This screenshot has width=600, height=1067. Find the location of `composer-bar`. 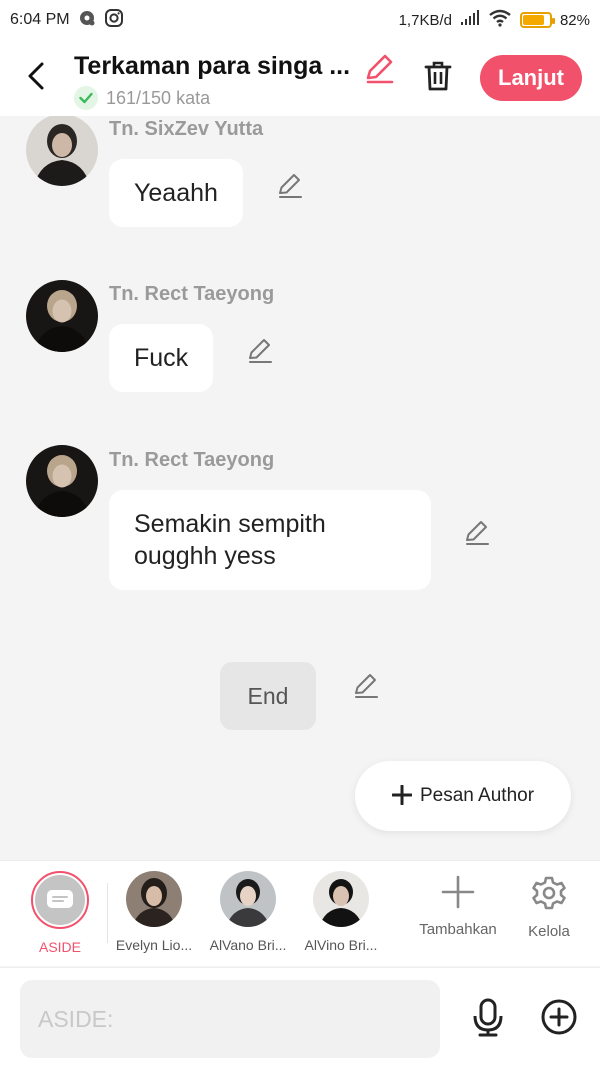

composer-bar is located at coordinates (300, 1017).